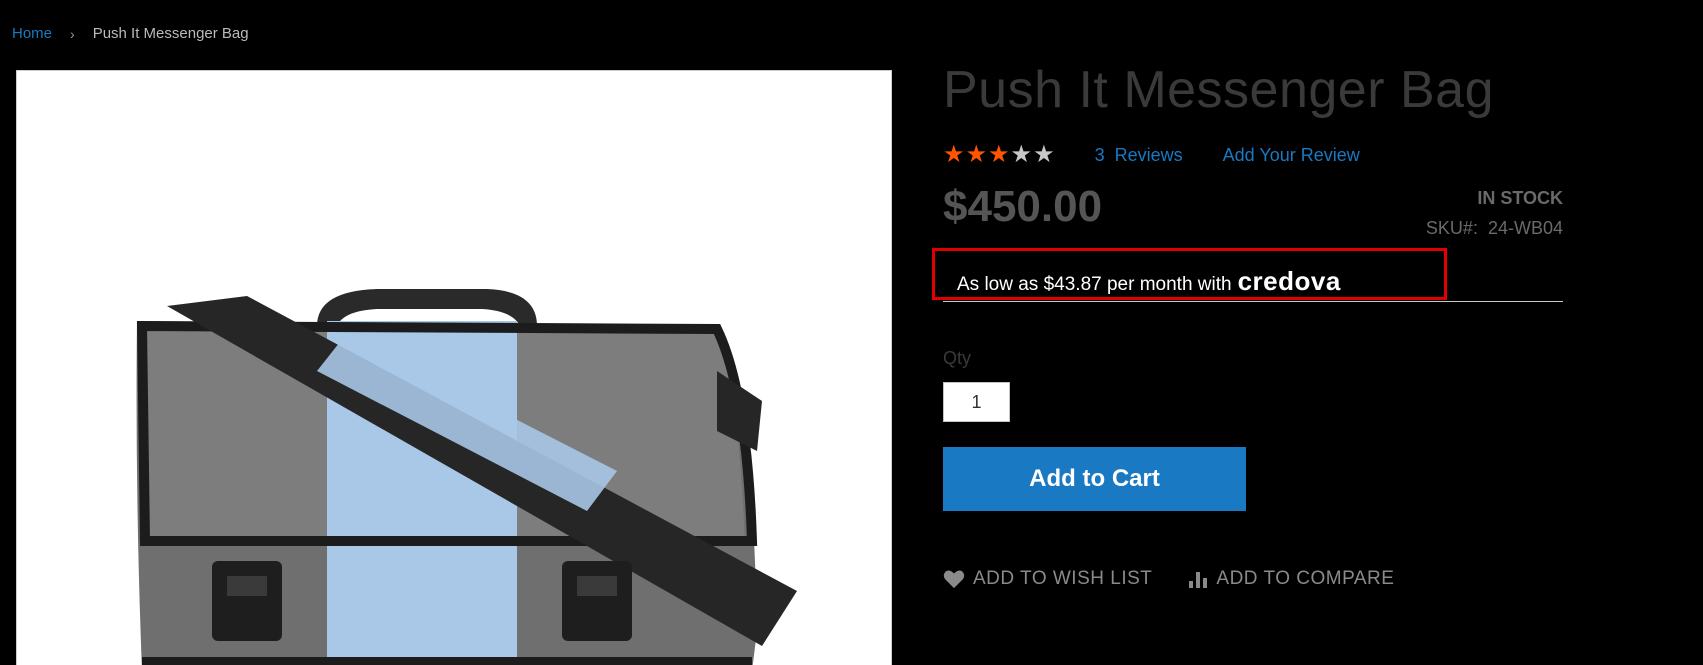 Image resolution: width=1703 pixels, height=665 pixels. Describe the element at coordinates (1451, 228) in the screenshot. I see `sku-label: SKU#:` at that location.